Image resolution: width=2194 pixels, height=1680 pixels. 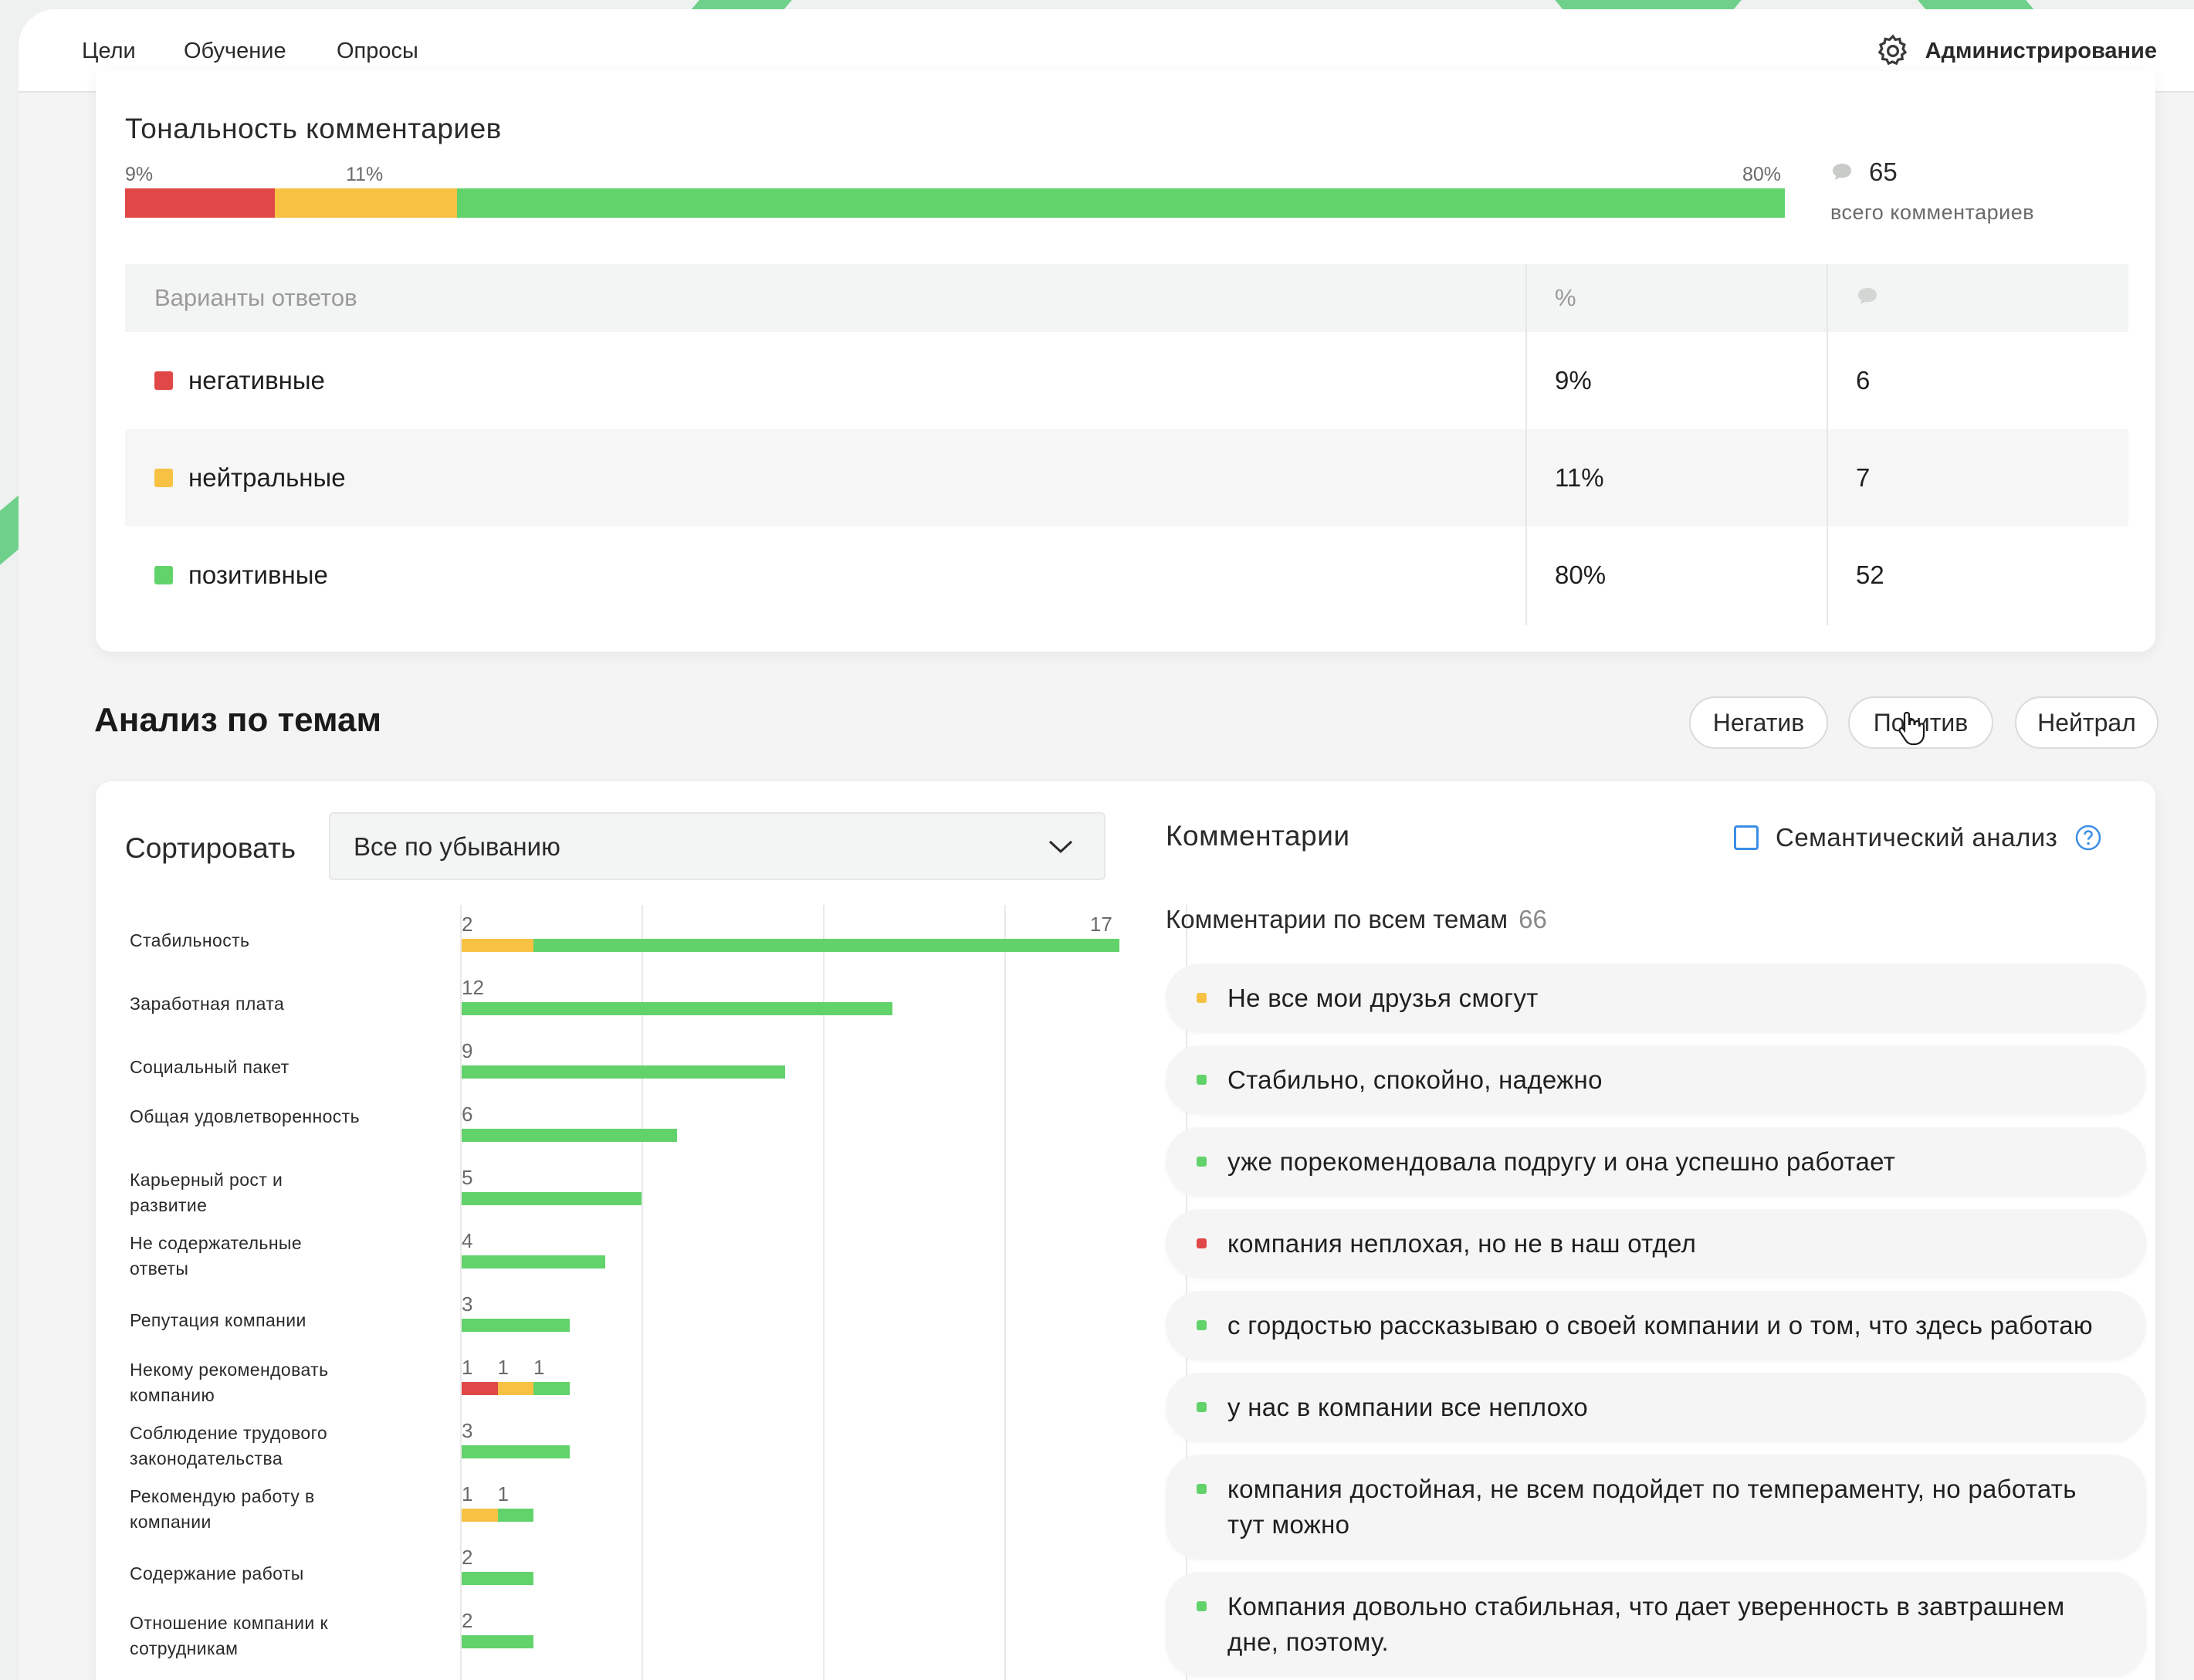 What do you see at coordinates (365, 174) in the screenshot?
I see `neutral-pct-label: 11%` at bounding box center [365, 174].